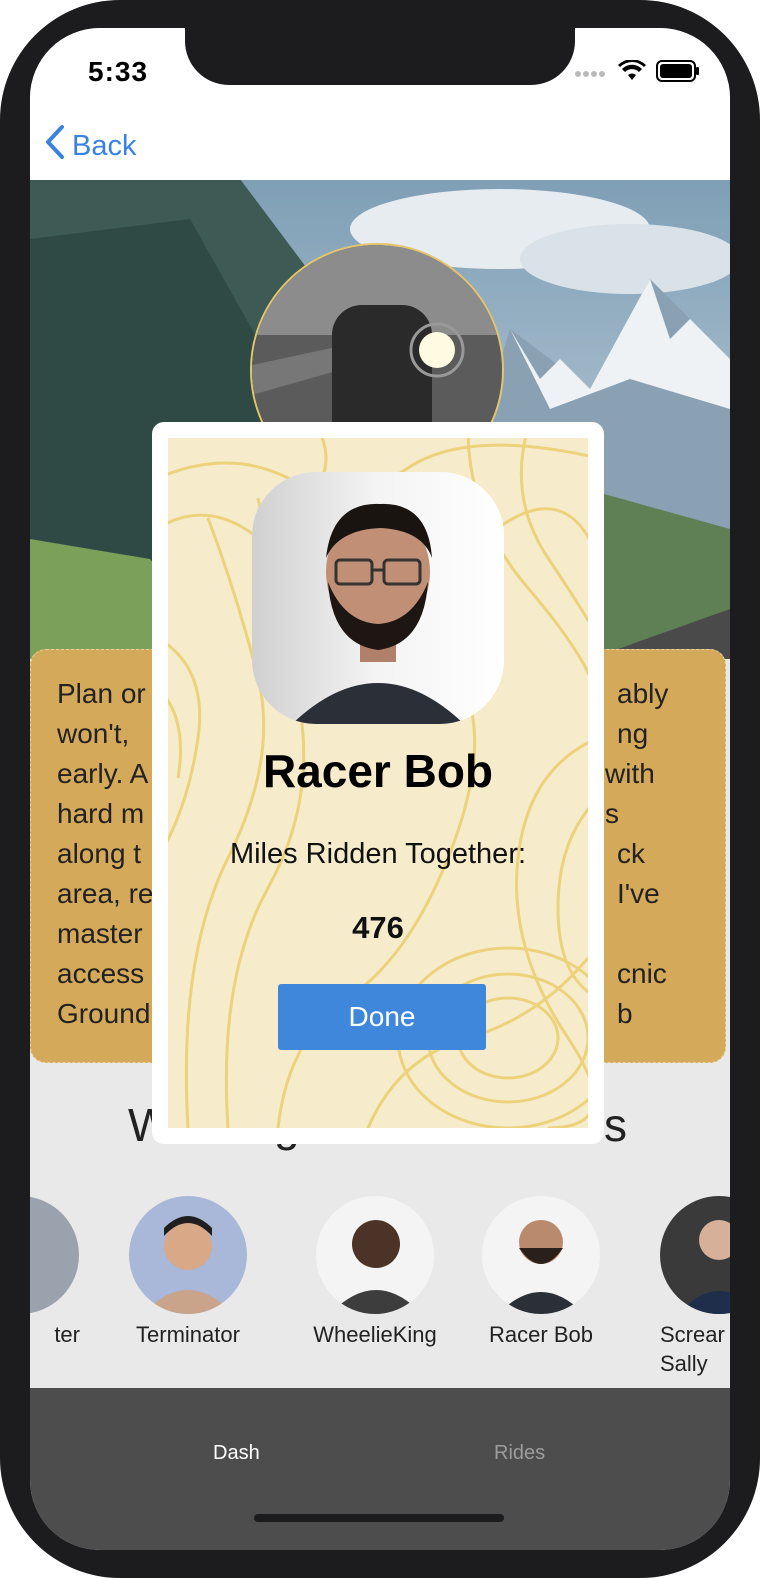  I want to click on rider-item: WheelieKing, so click(375, 1272).